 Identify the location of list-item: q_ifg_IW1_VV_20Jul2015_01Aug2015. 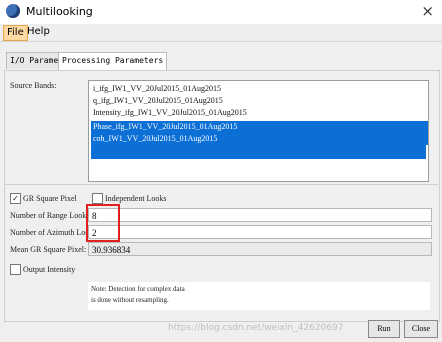
(259, 101).